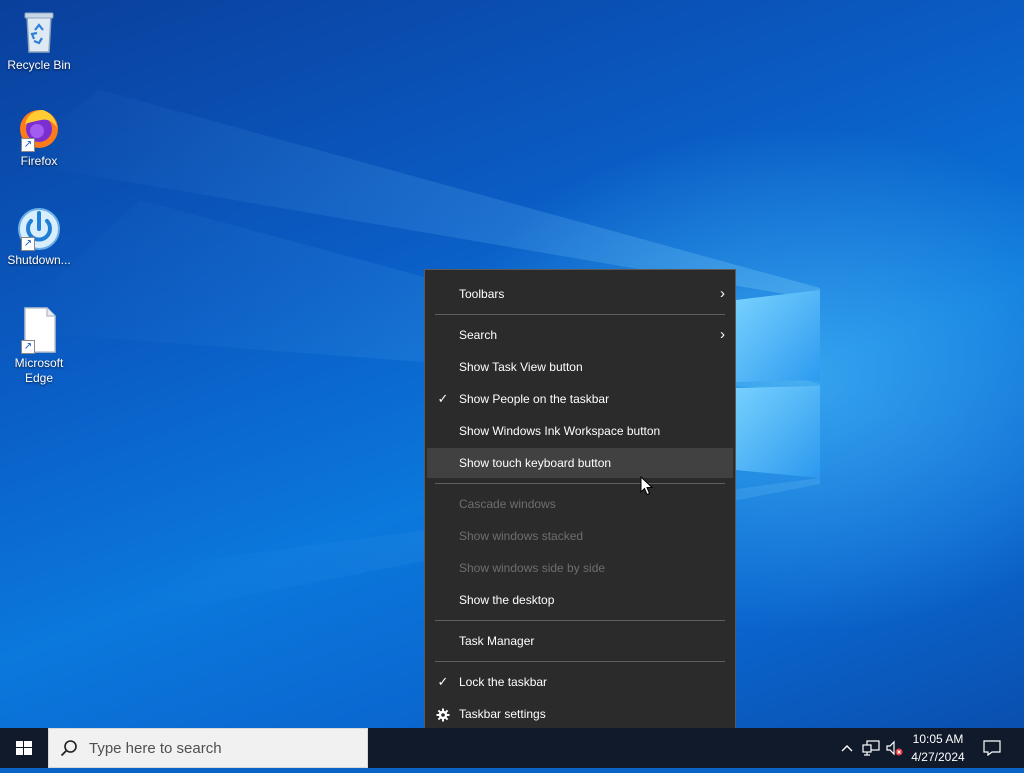 This screenshot has height=773, width=1024. What do you see at coordinates (503, 682) in the screenshot?
I see `menu-item-label: Lock the taskbar` at bounding box center [503, 682].